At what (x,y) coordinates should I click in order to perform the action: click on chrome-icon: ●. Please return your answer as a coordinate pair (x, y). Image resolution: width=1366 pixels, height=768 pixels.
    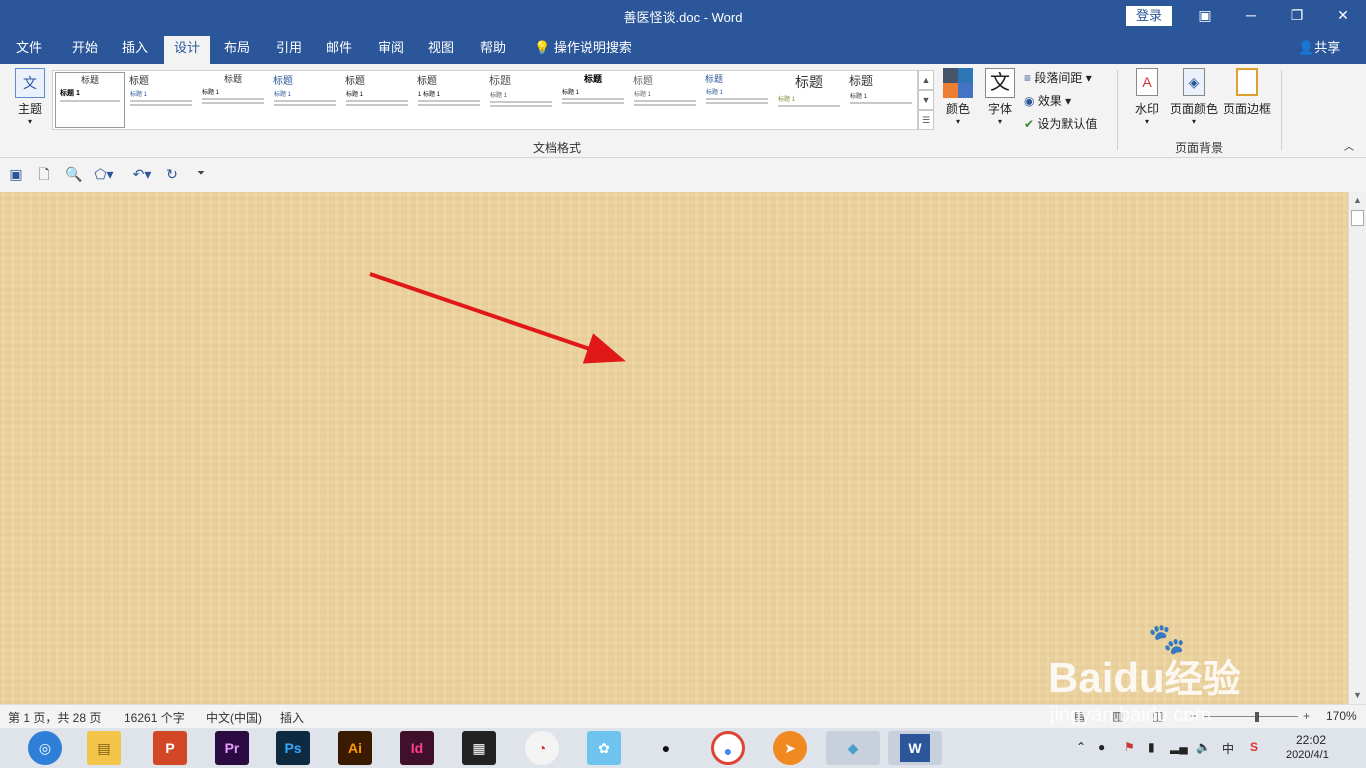
    Looking at the image, I should click on (728, 748).